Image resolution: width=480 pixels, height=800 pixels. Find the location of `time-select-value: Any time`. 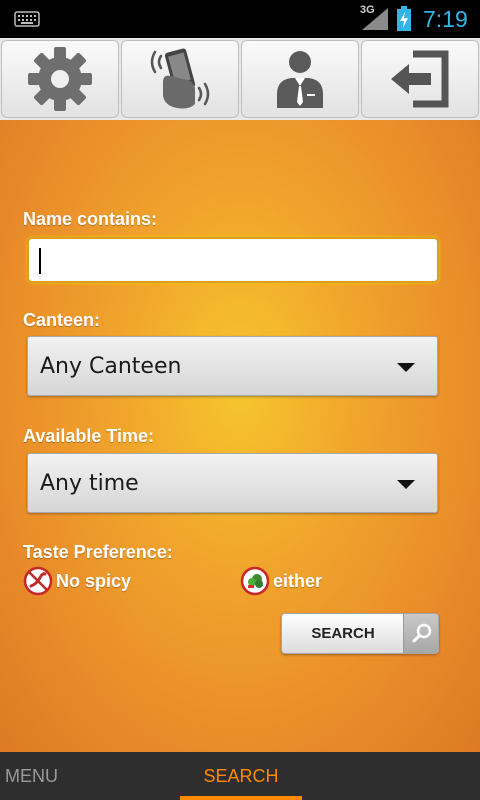

time-select-value: Any time is located at coordinates (89, 483).